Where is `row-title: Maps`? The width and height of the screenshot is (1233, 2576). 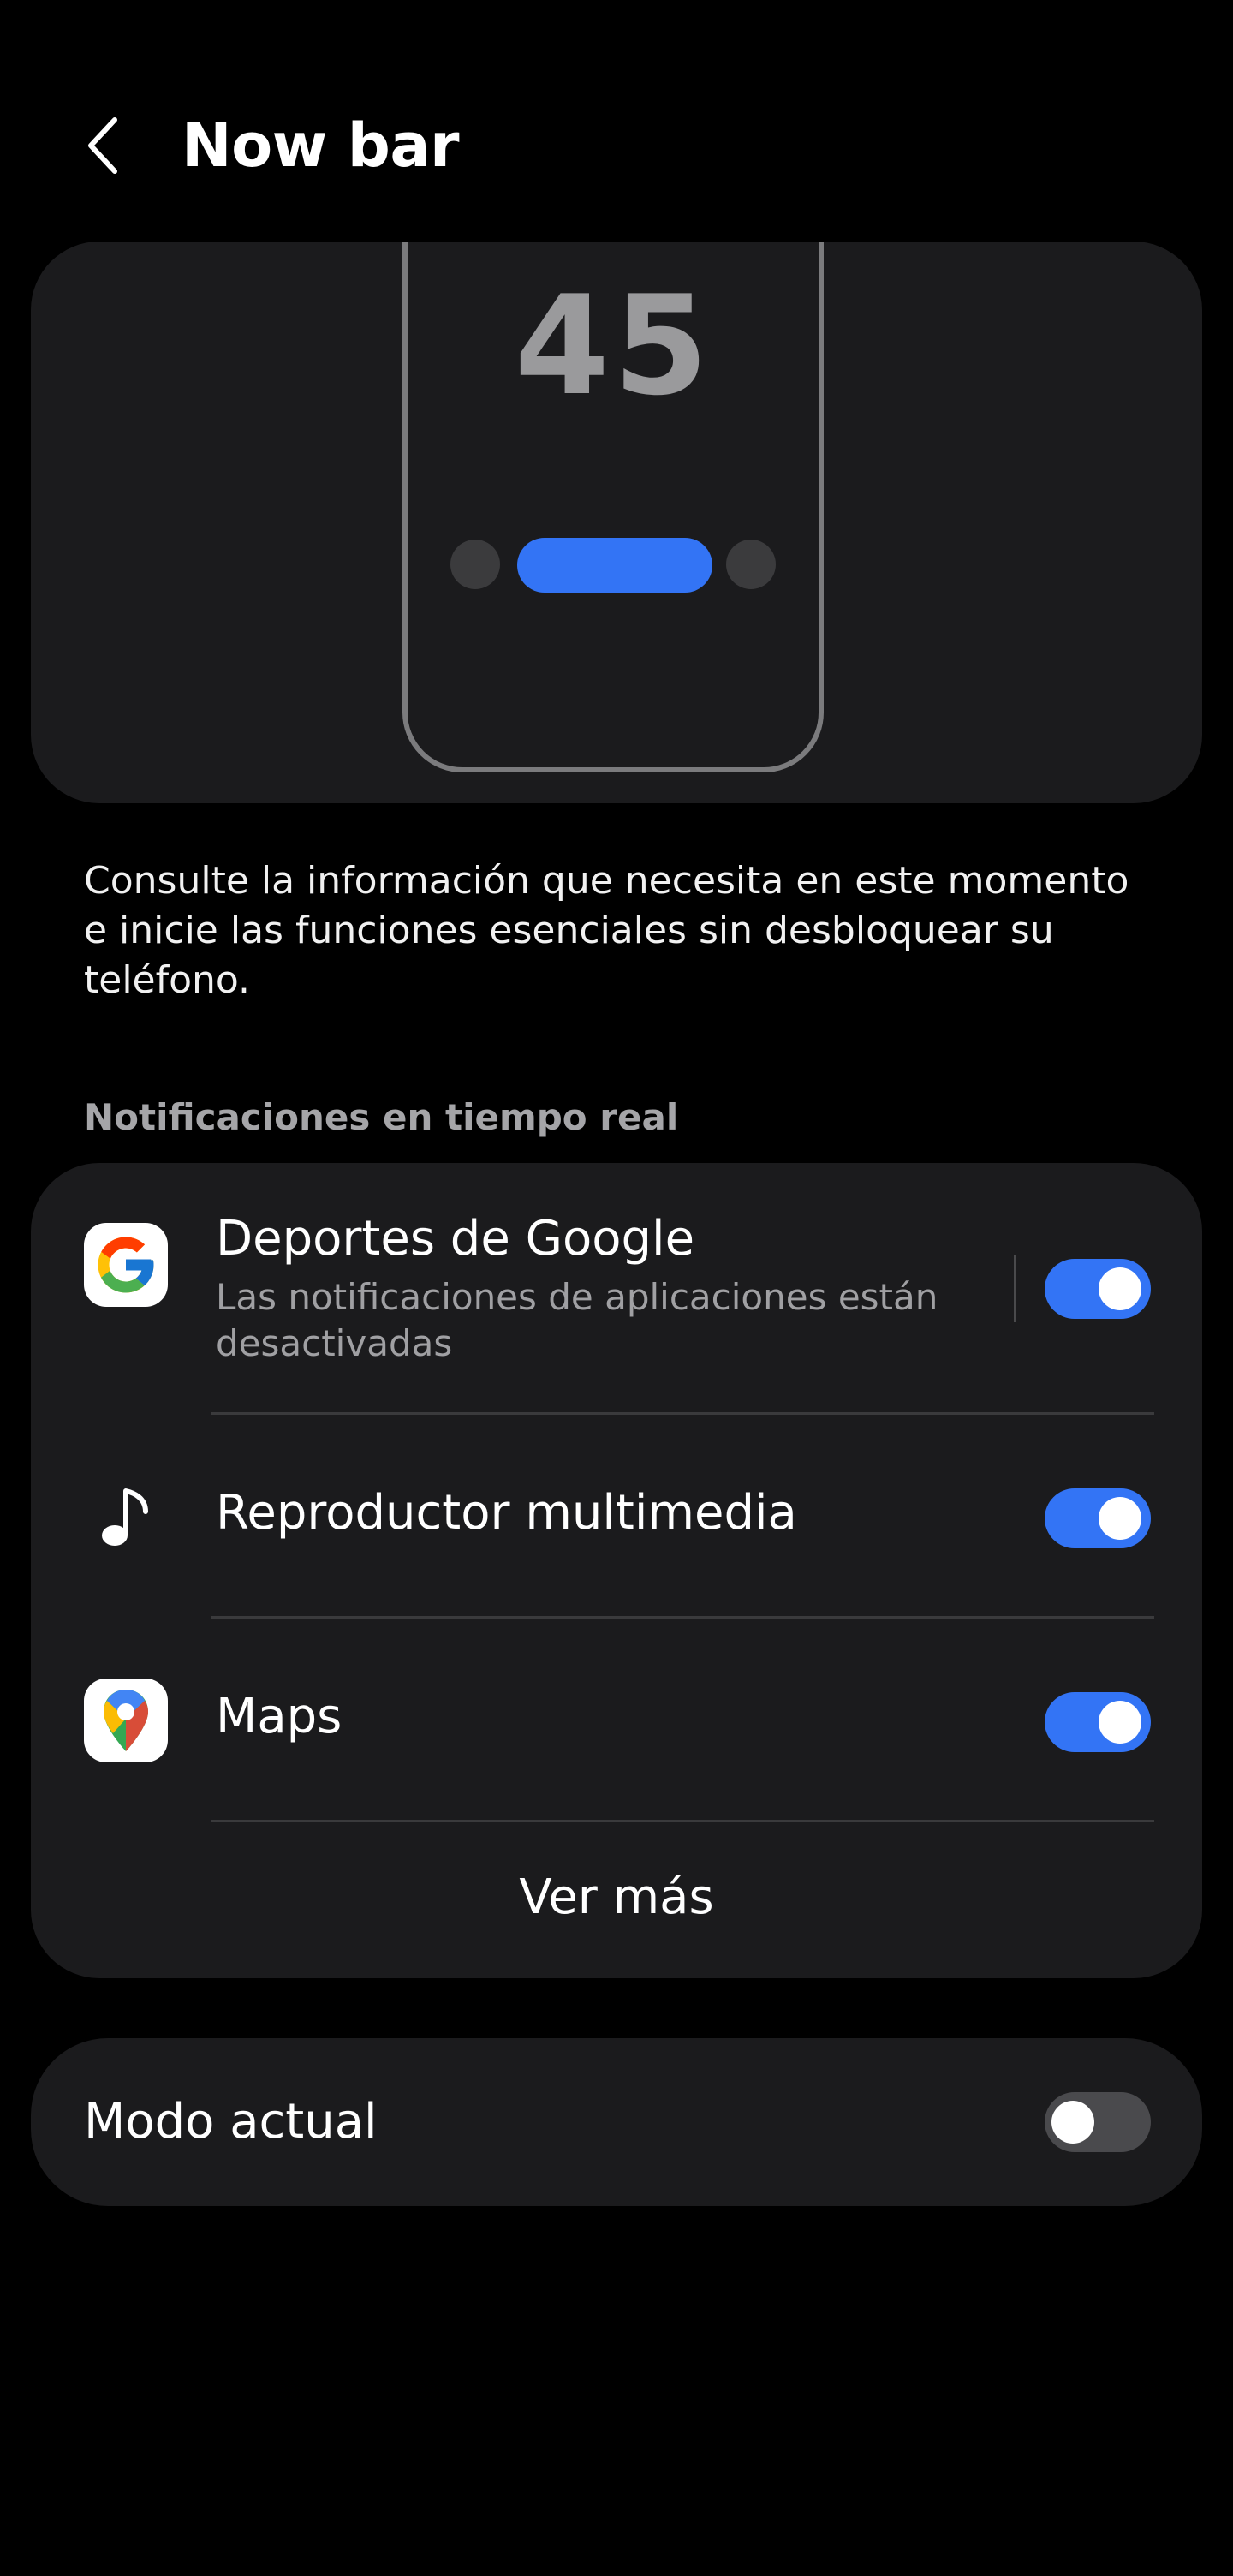
row-title: Maps is located at coordinates (279, 1716).